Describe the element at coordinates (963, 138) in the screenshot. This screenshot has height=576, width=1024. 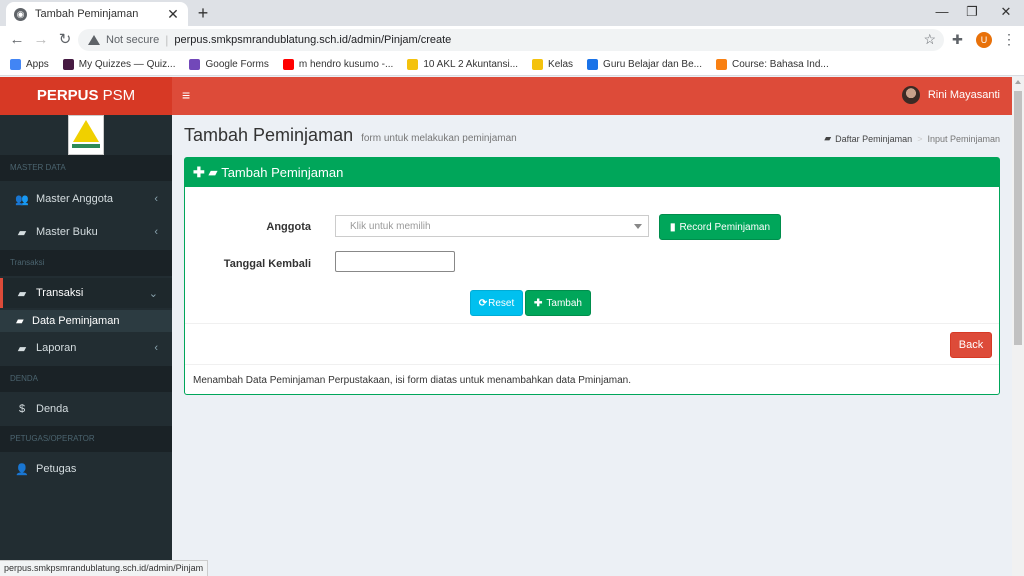
I see `breadcrumb-current: Input Peminjaman` at that location.